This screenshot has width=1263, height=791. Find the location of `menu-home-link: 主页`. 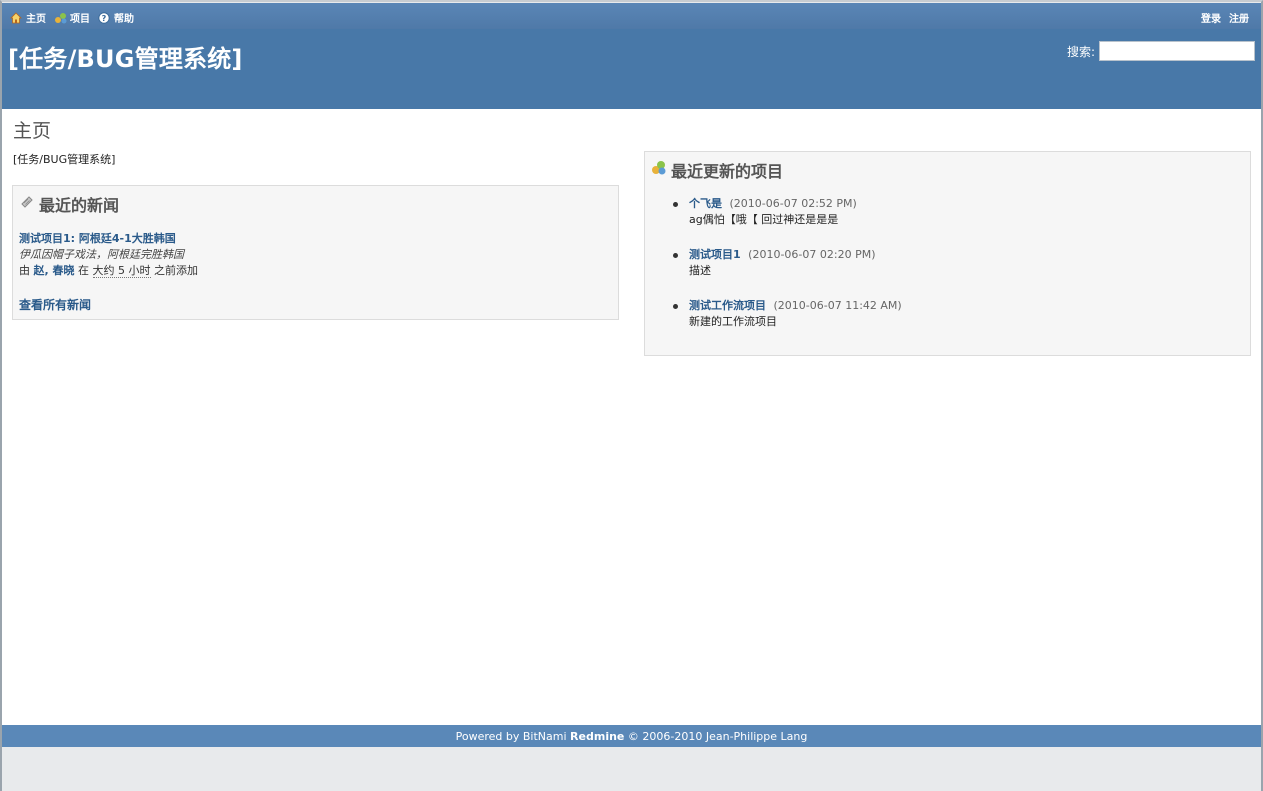

menu-home-link: 主页 is located at coordinates (28, 17).